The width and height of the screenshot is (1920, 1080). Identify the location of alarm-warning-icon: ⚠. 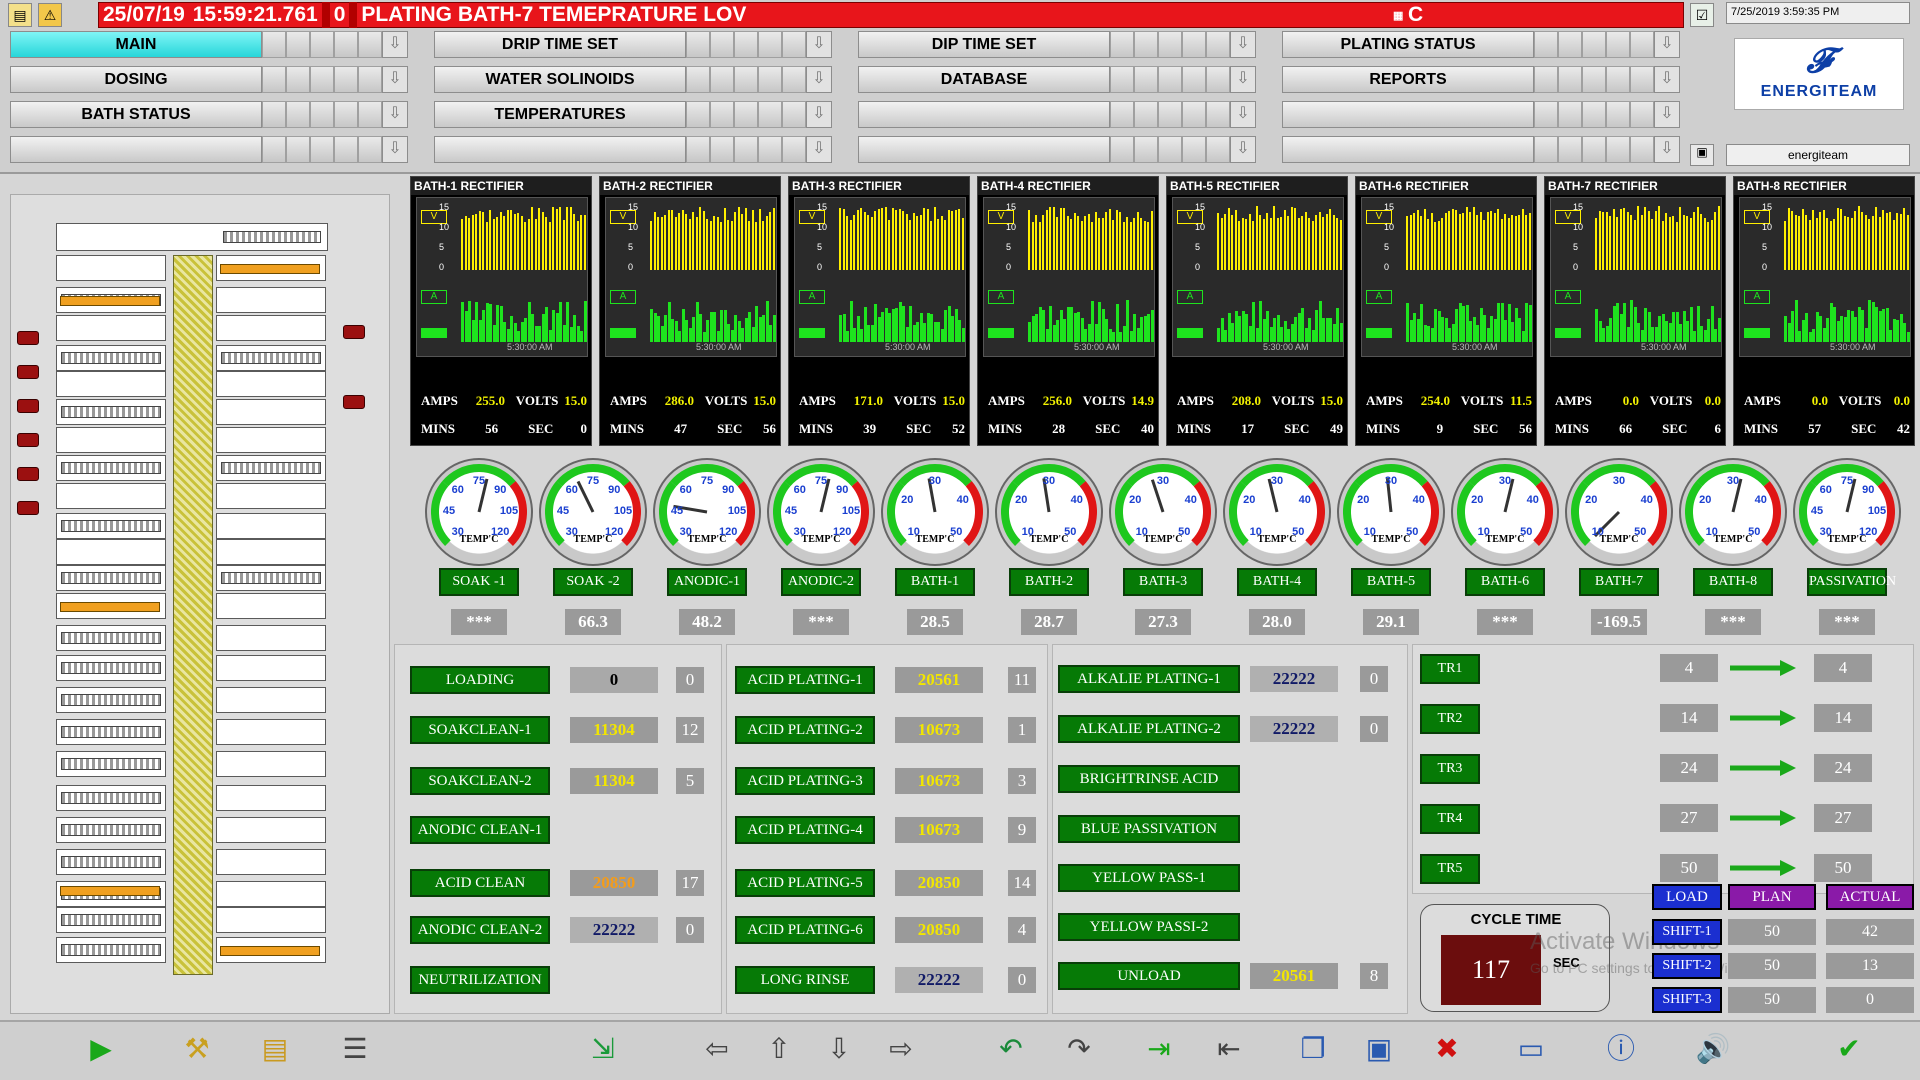
(50, 15).